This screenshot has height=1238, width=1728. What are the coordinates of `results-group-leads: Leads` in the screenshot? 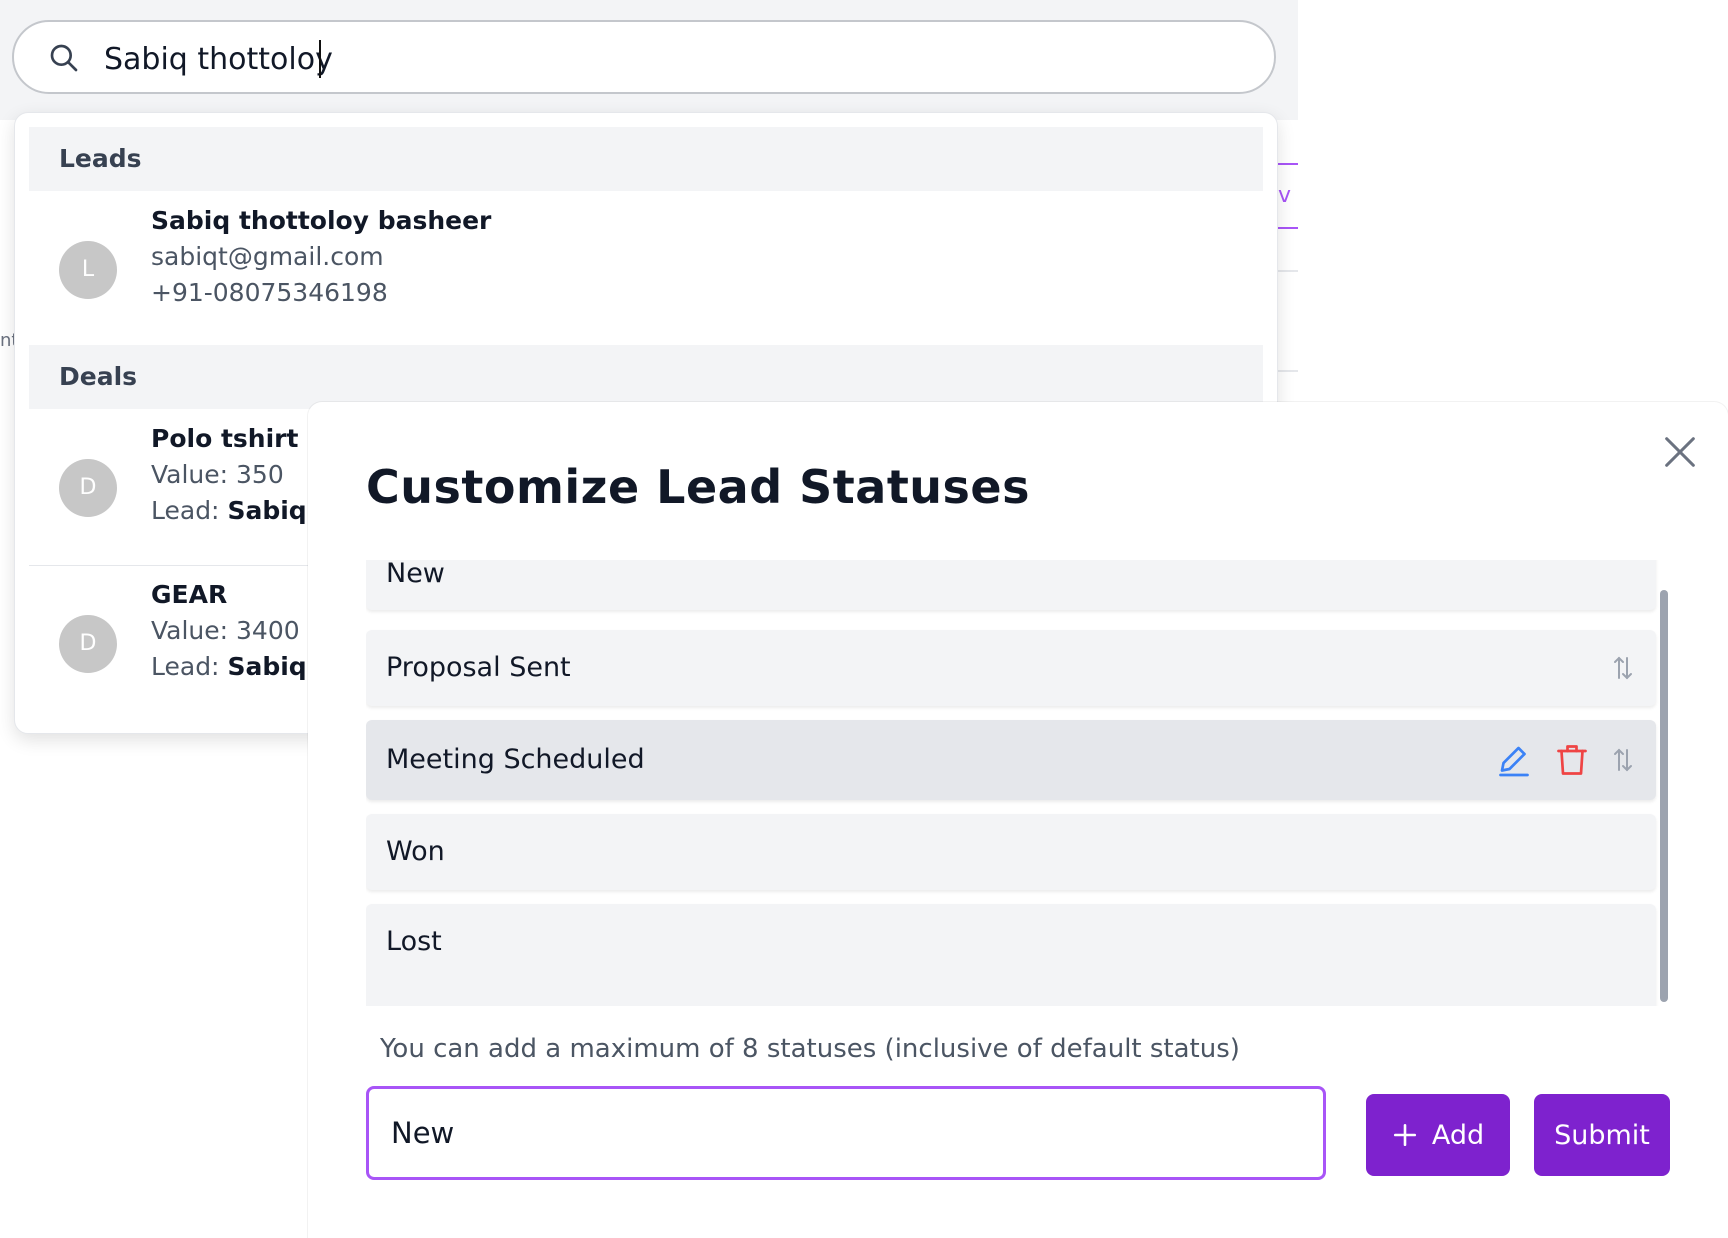 It's located at (646, 159).